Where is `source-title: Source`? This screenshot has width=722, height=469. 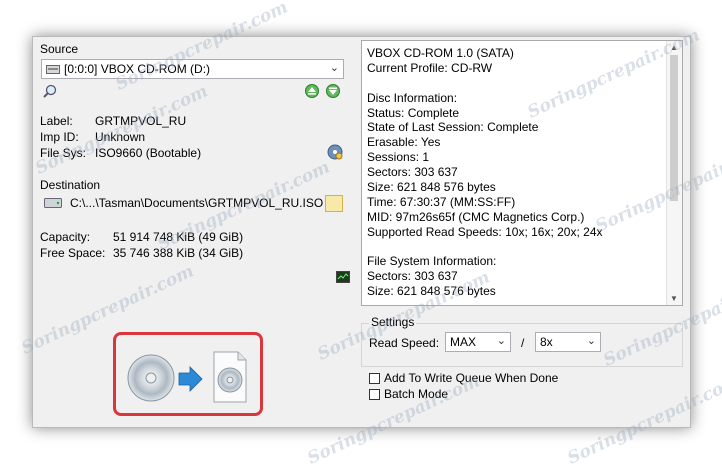
source-title: Source is located at coordinates (59, 49).